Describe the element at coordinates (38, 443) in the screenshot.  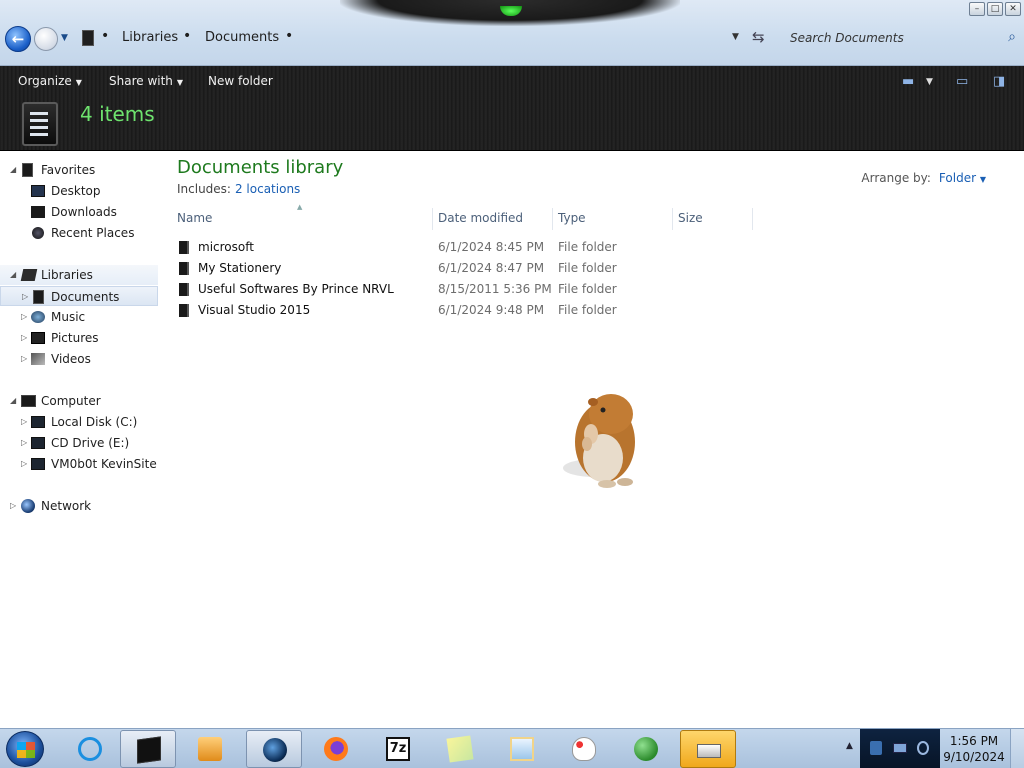
I see `cd-drive-icon` at that location.